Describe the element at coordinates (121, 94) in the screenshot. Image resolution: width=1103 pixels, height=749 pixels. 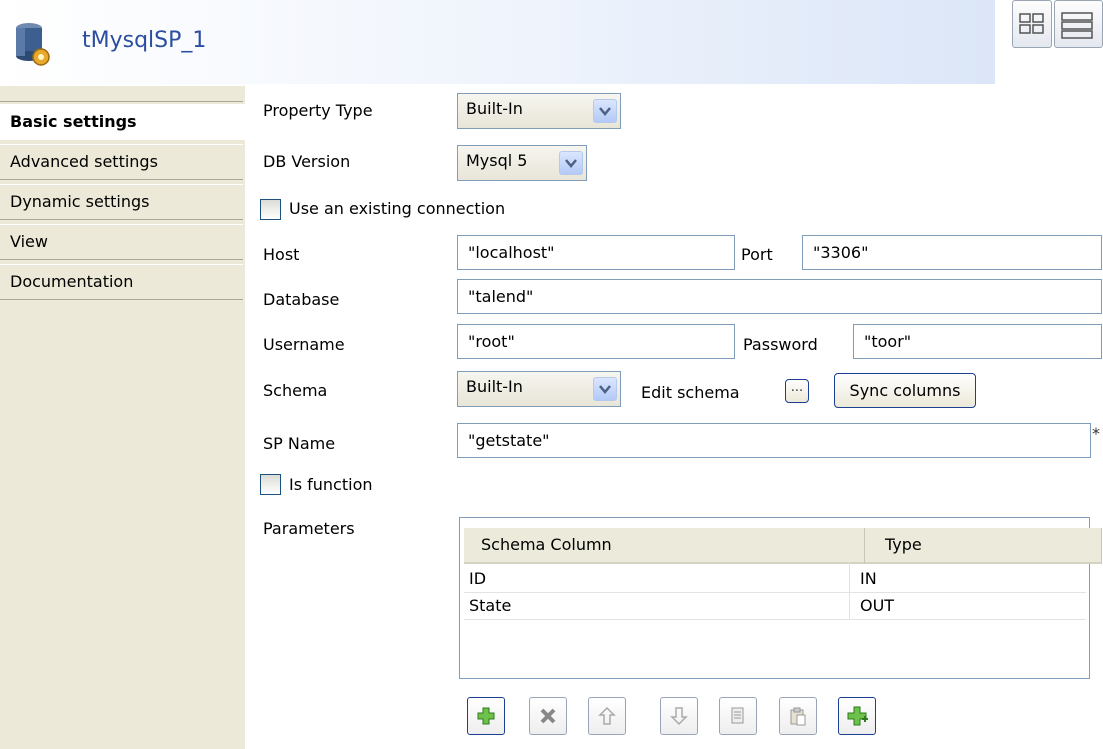
I see `nav-spacer` at that location.